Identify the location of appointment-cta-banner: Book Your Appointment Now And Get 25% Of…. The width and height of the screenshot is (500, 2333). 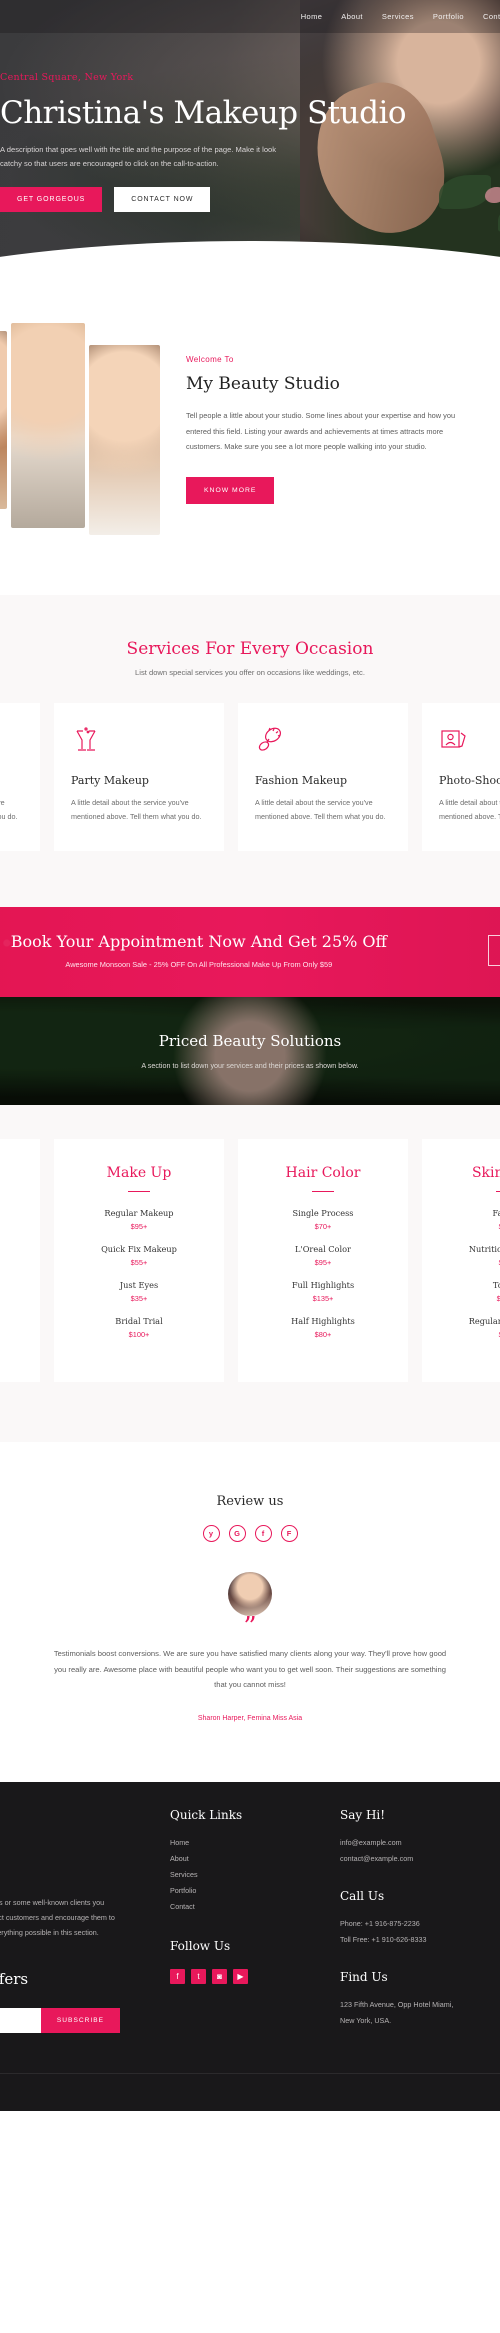
(250, 952).